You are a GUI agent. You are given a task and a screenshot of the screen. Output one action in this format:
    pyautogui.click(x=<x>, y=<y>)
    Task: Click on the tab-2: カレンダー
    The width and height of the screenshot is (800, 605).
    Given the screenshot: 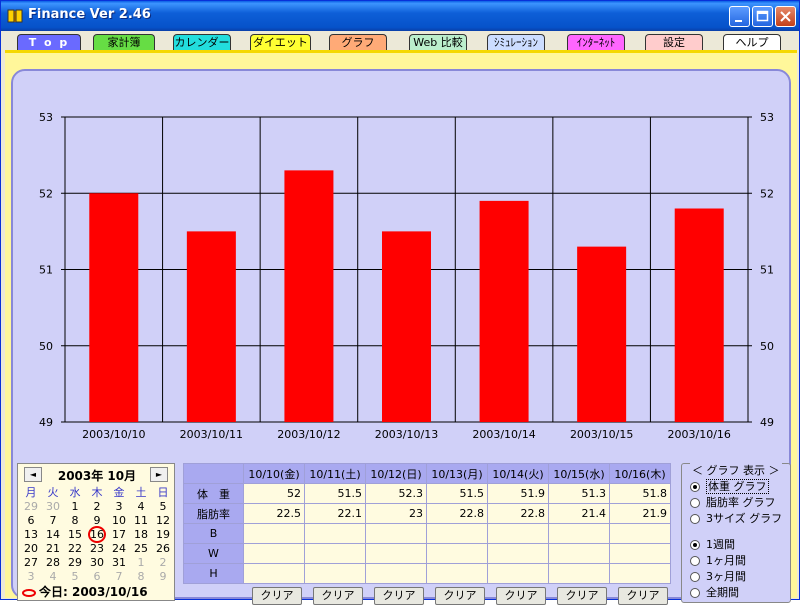 What is the action you would take?
    pyautogui.click(x=202, y=42)
    